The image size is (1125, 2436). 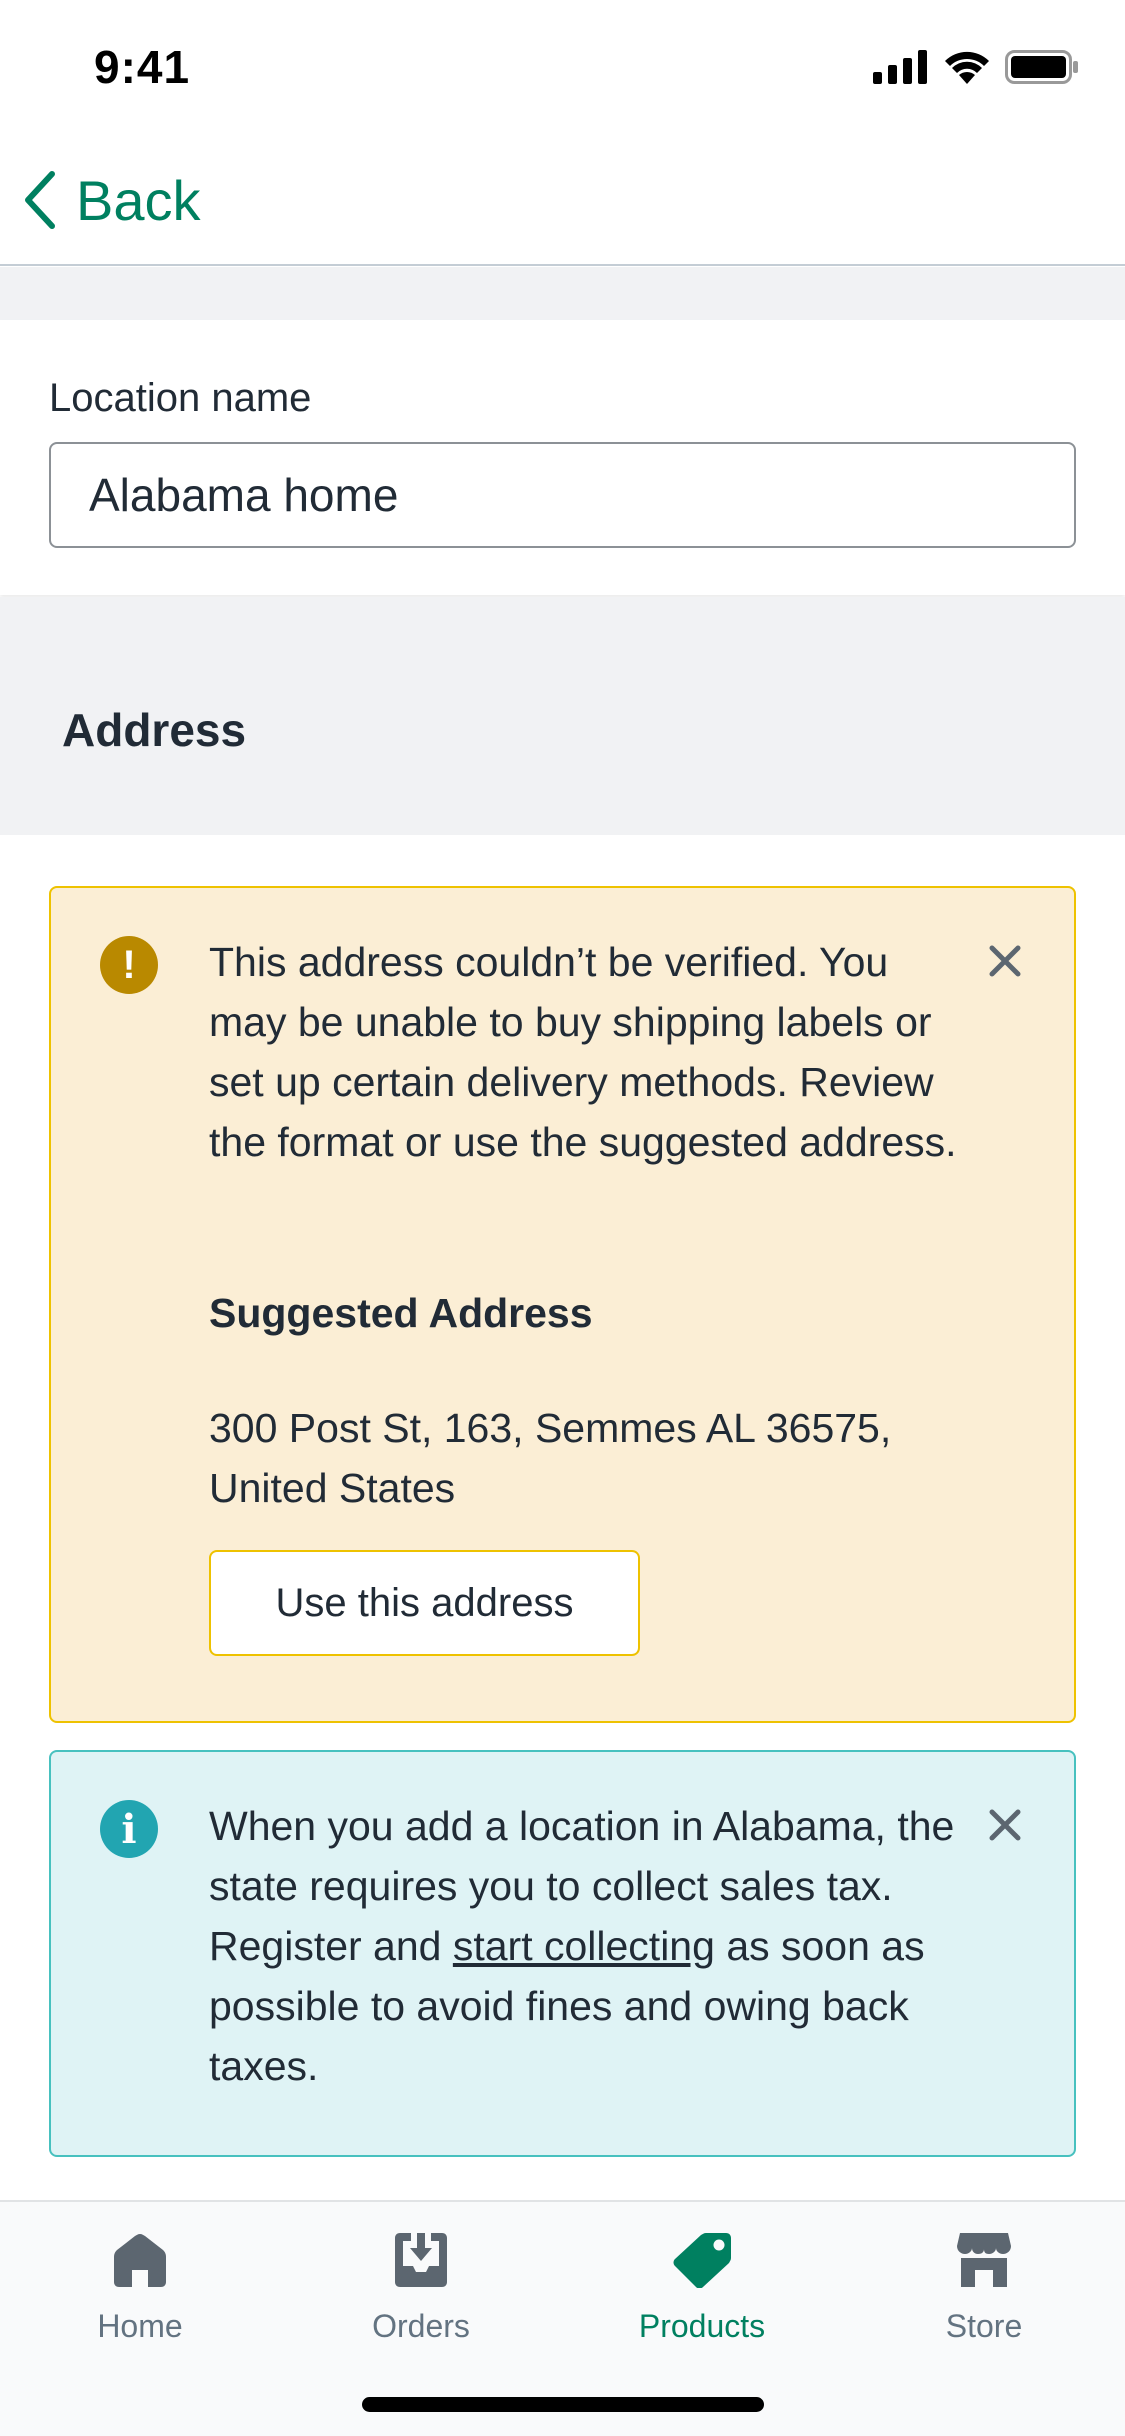 What do you see at coordinates (562, 293) in the screenshot?
I see `section-divider` at bounding box center [562, 293].